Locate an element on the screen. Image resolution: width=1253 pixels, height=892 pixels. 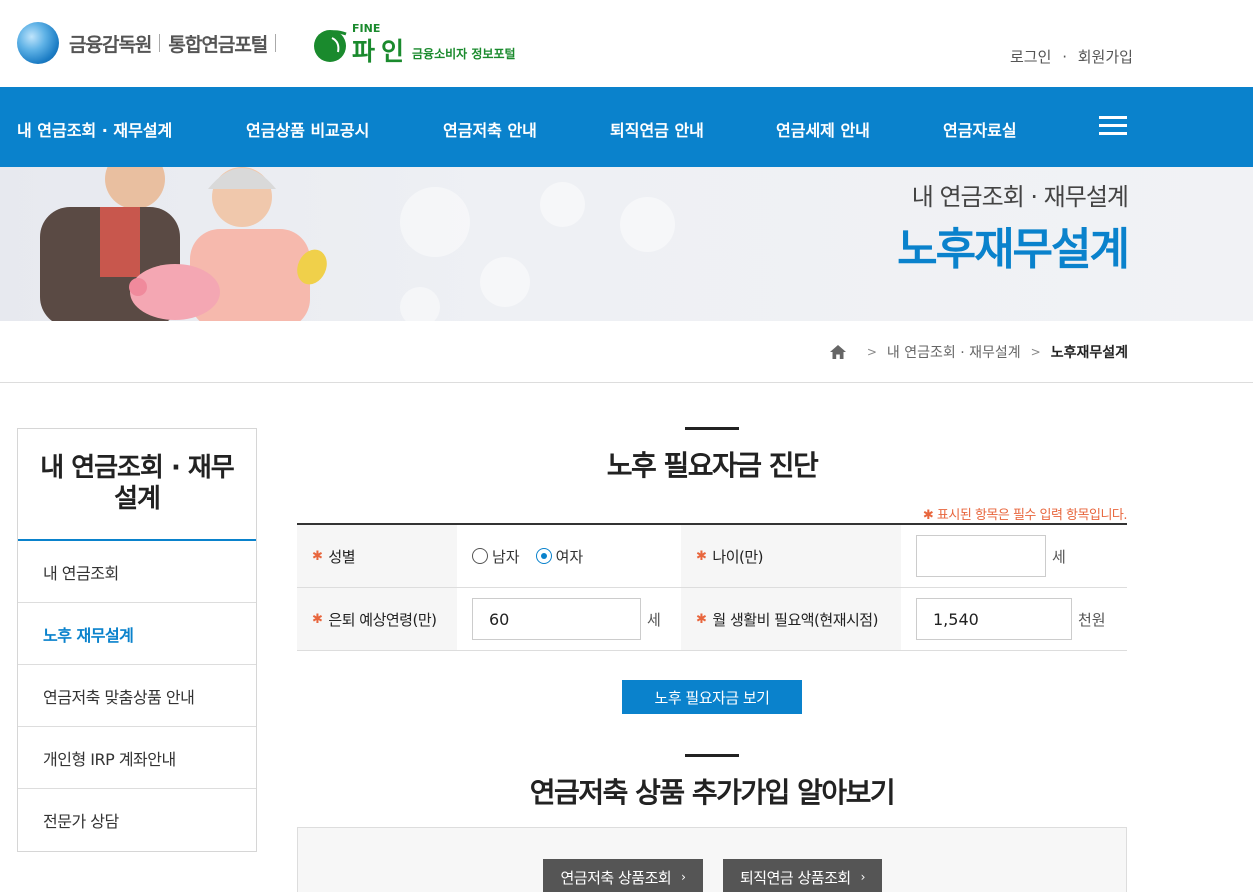
required-note: ✱ 표시된 항목은 필수 입력 항목입니다. is located at coordinates (1025, 515).